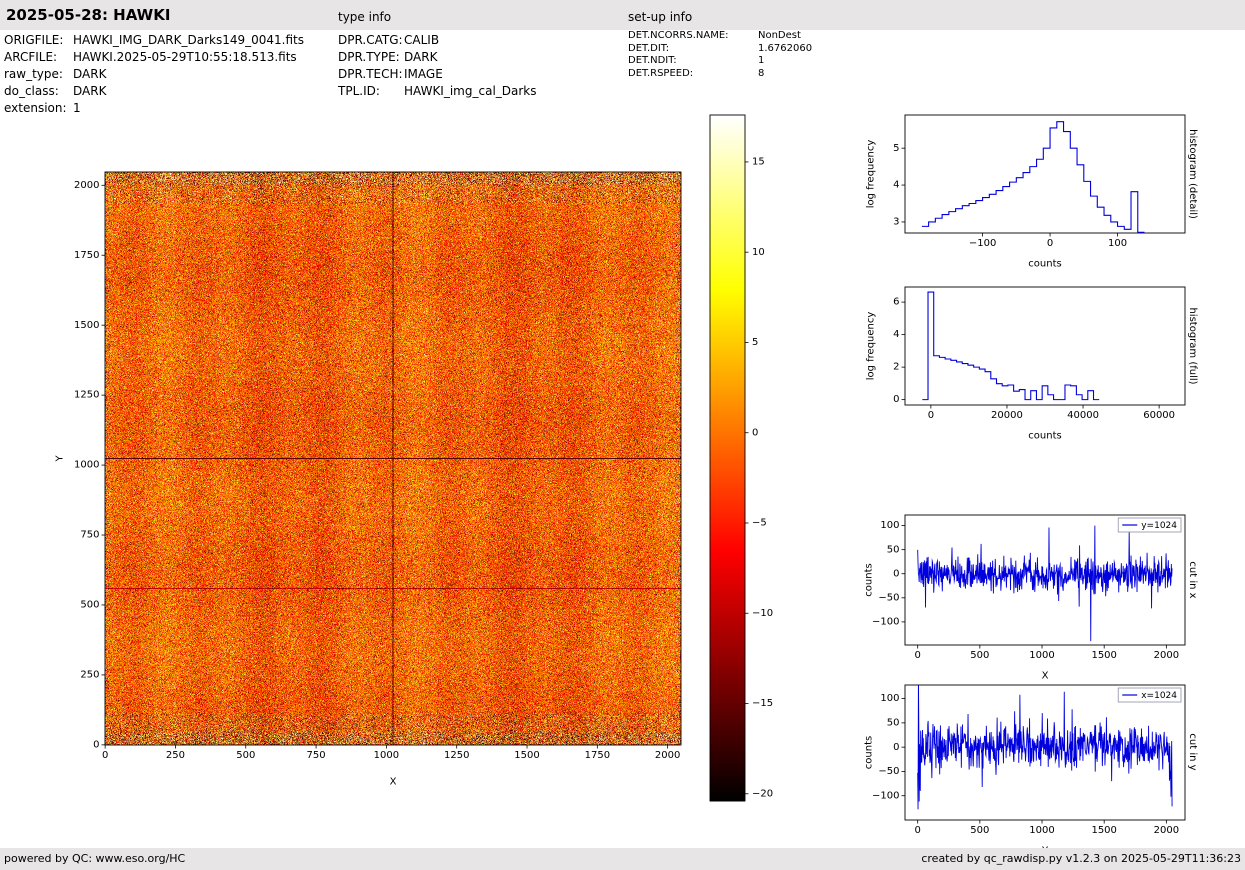 This screenshot has width=1245, height=870. Describe the element at coordinates (678, 35) in the screenshot. I see `field-label: DET.NCORRS.NAME:` at that location.